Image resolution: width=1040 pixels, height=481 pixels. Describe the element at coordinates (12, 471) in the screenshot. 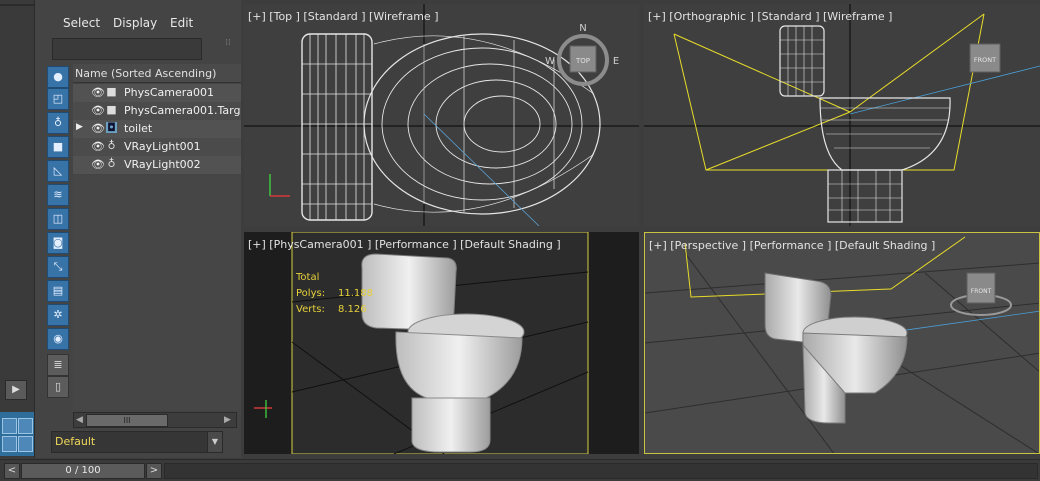

I see `prev-frame-button: <` at that location.